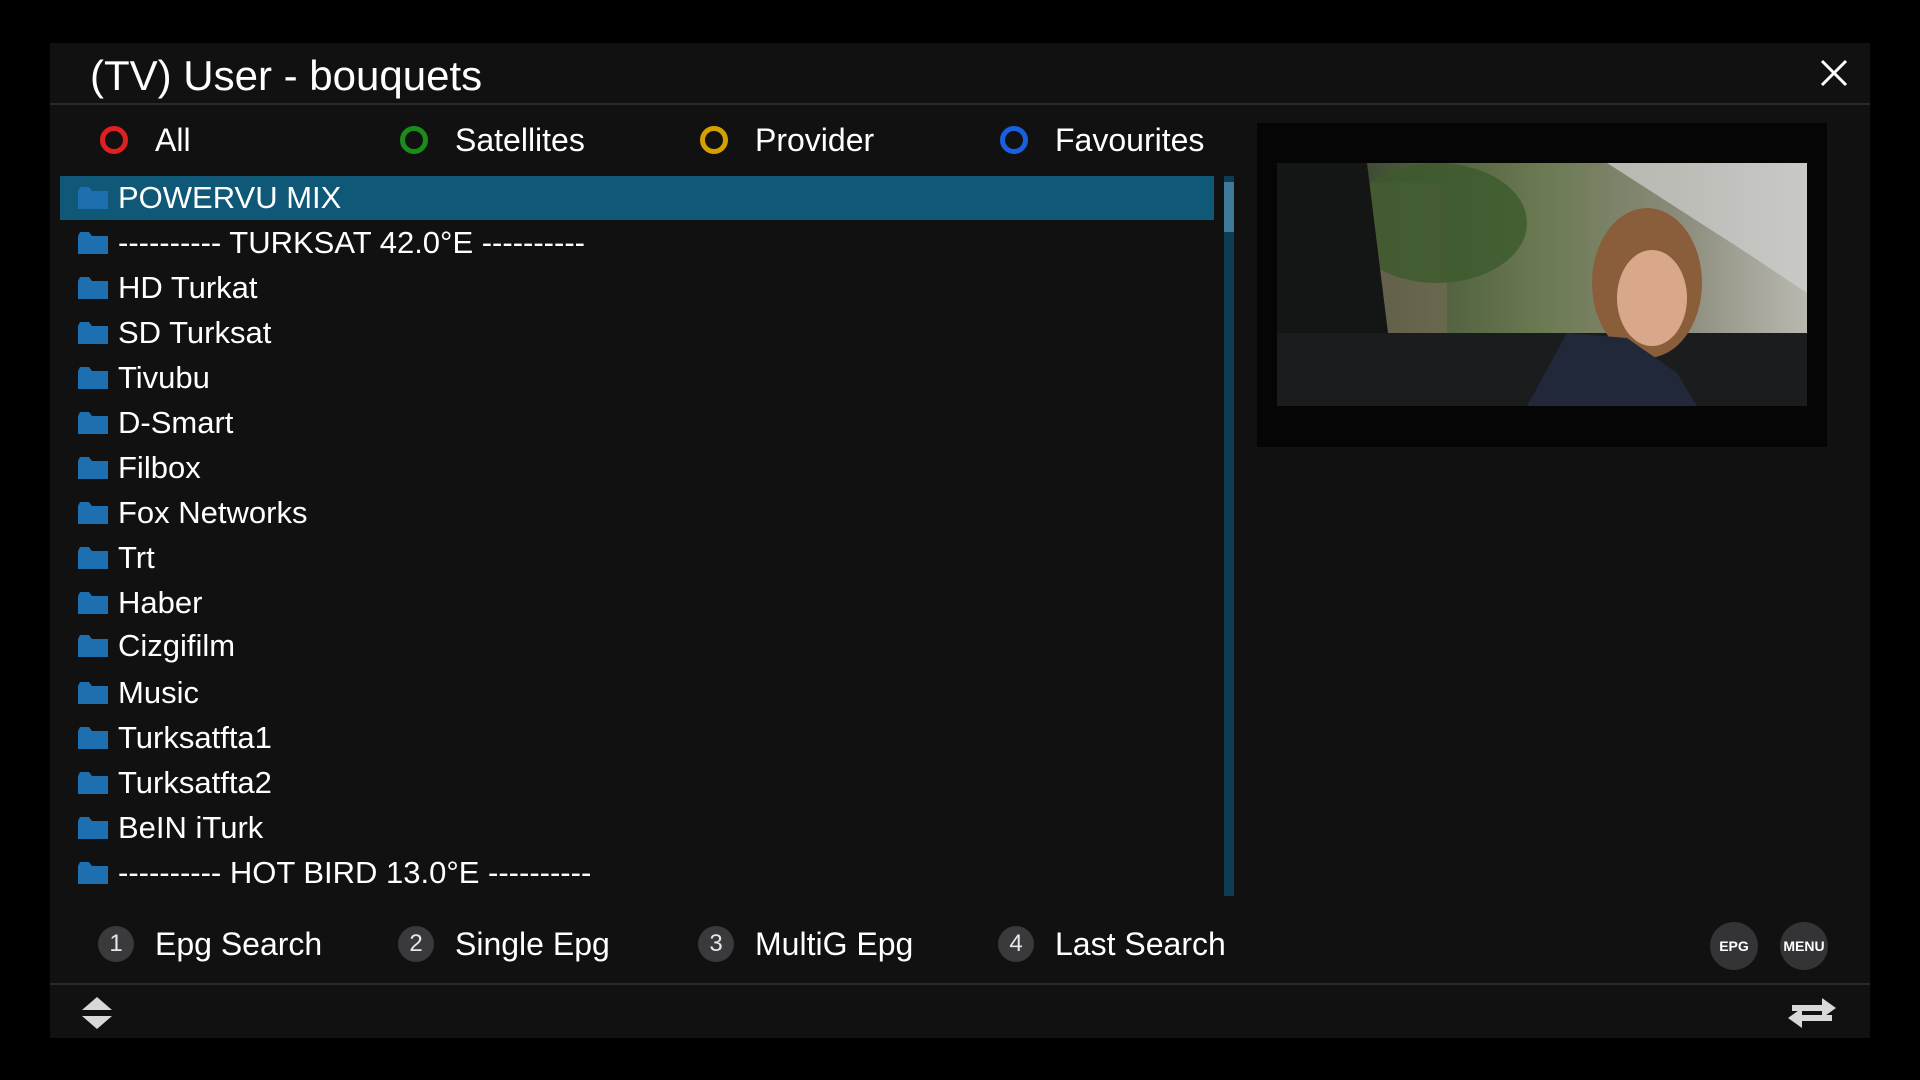 The height and width of the screenshot is (1080, 1920). Describe the element at coordinates (637, 243) in the screenshot. I see `list-item: ---------- TURKSAT 42.0°E ----------` at that location.